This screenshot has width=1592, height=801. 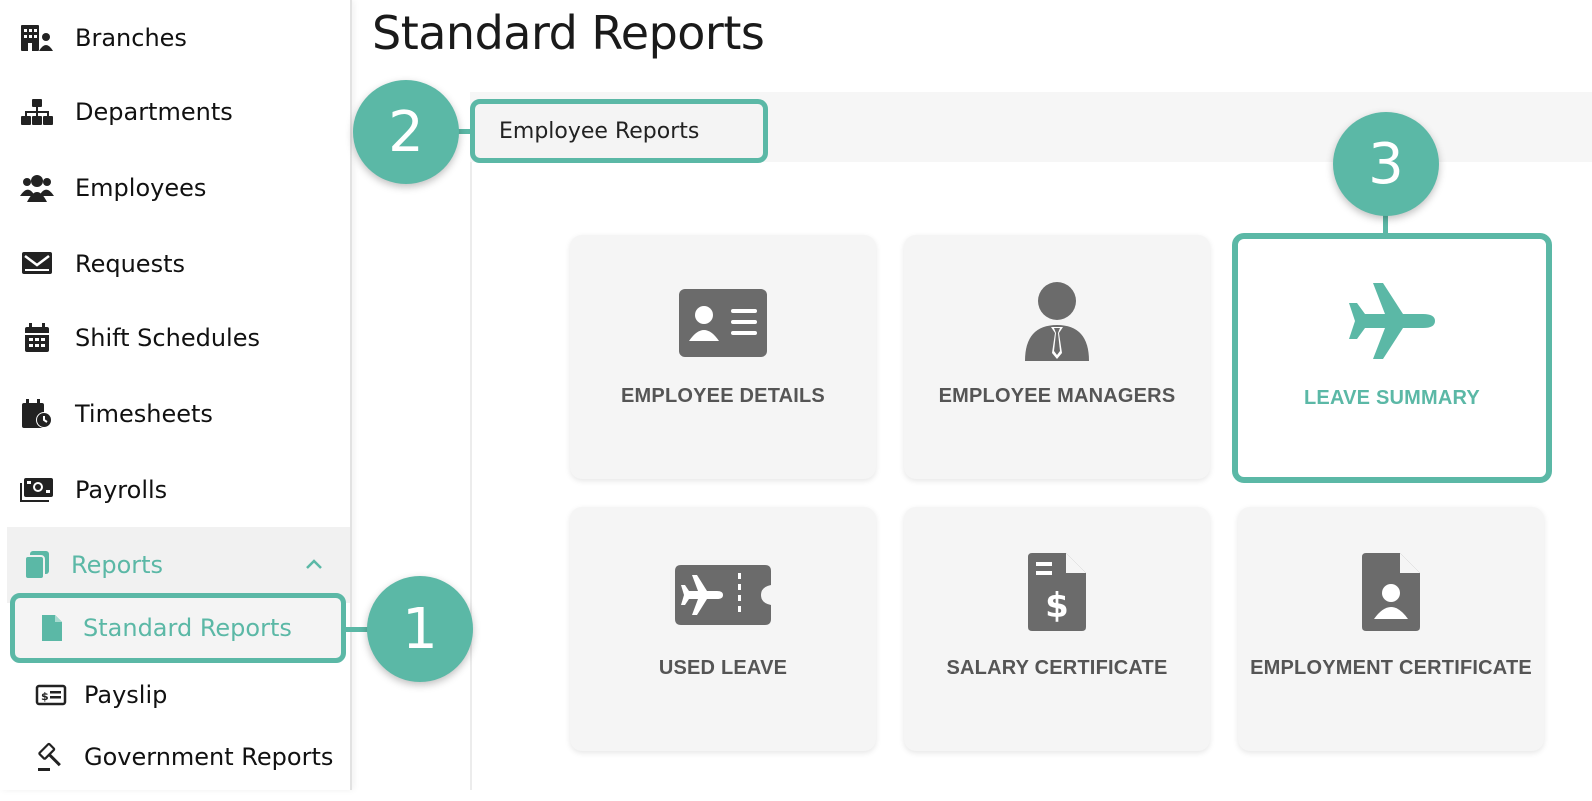 What do you see at coordinates (37, 565) in the screenshot?
I see `copy-icon` at bounding box center [37, 565].